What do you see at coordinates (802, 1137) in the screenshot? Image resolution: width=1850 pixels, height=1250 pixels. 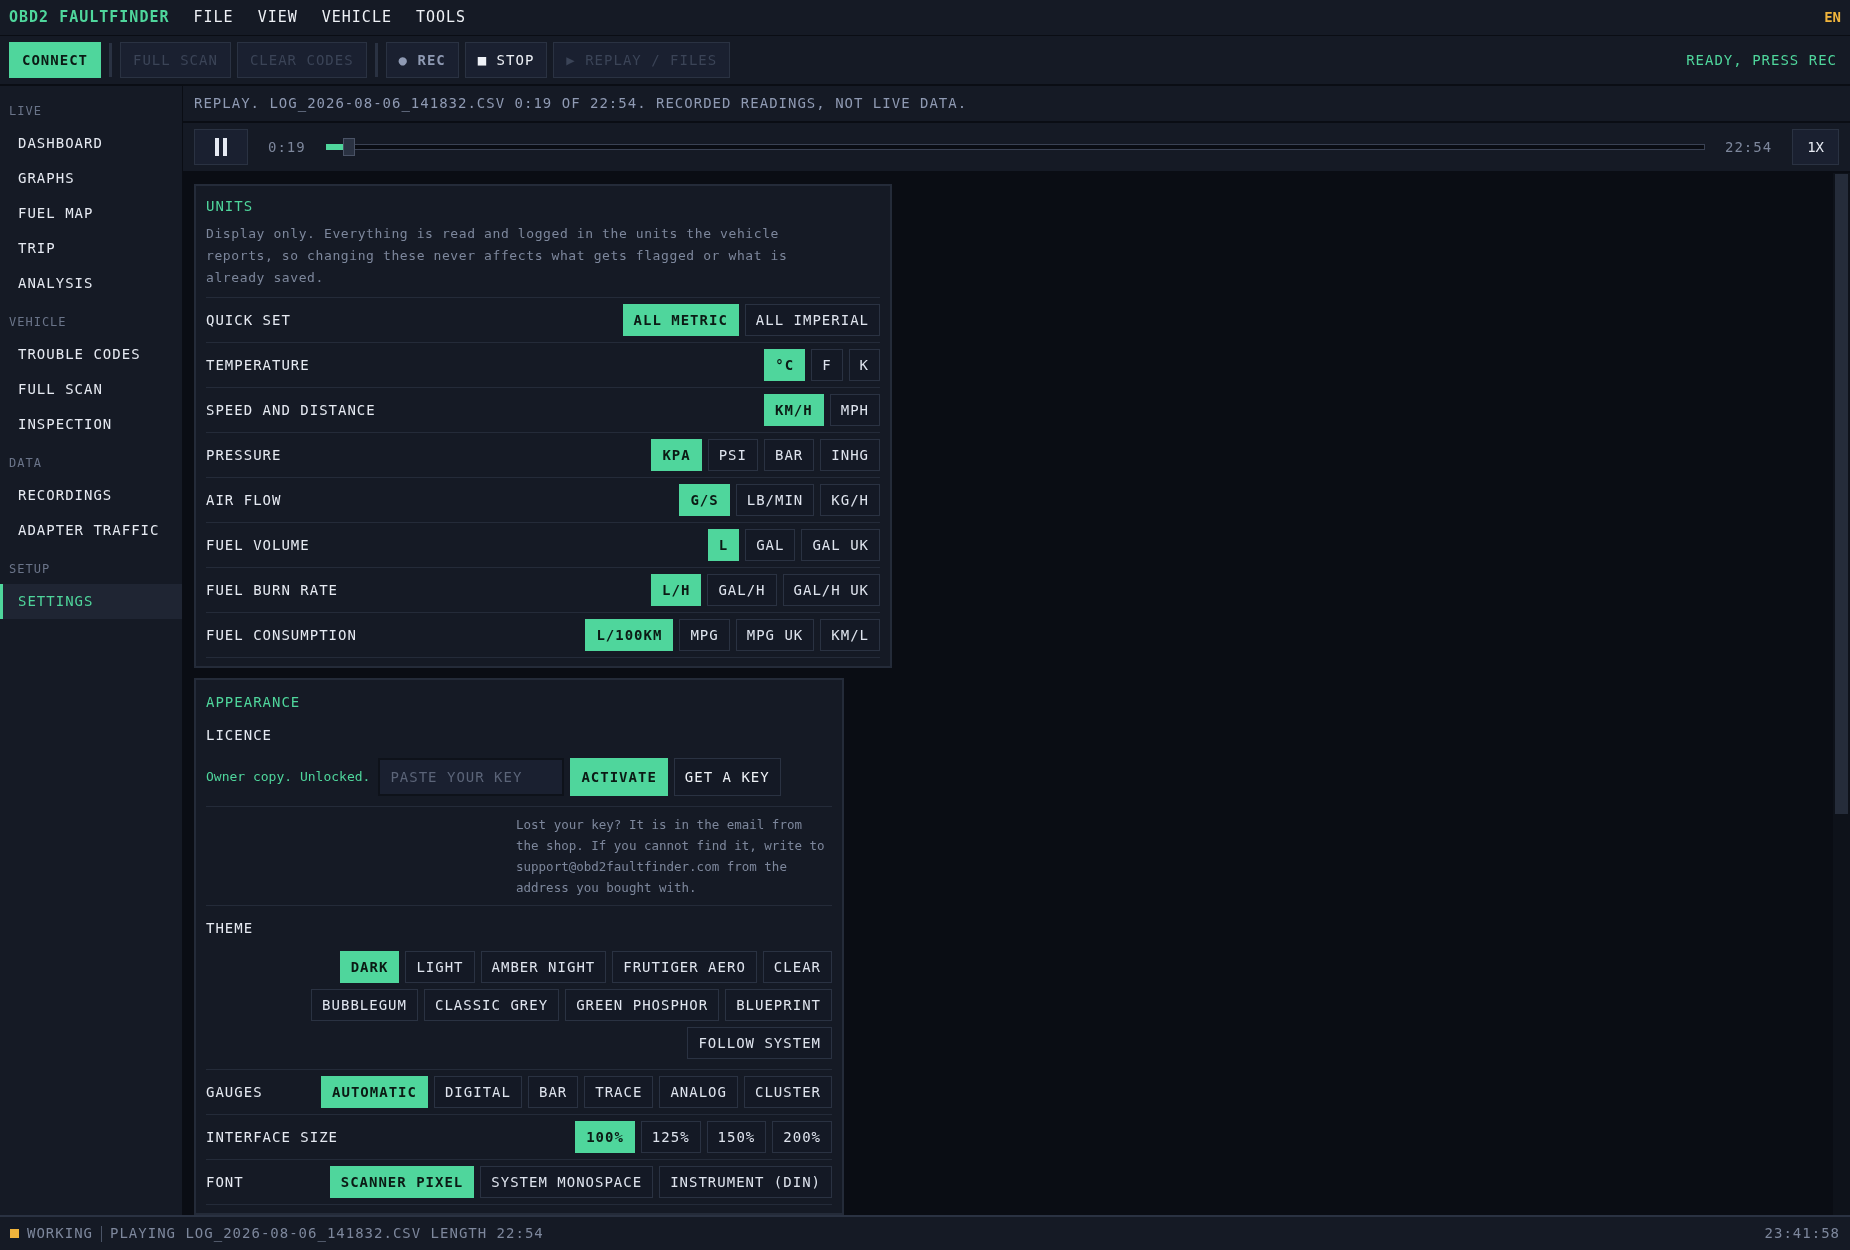 I see `option-button: 200%` at bounding box center [802, 1137].